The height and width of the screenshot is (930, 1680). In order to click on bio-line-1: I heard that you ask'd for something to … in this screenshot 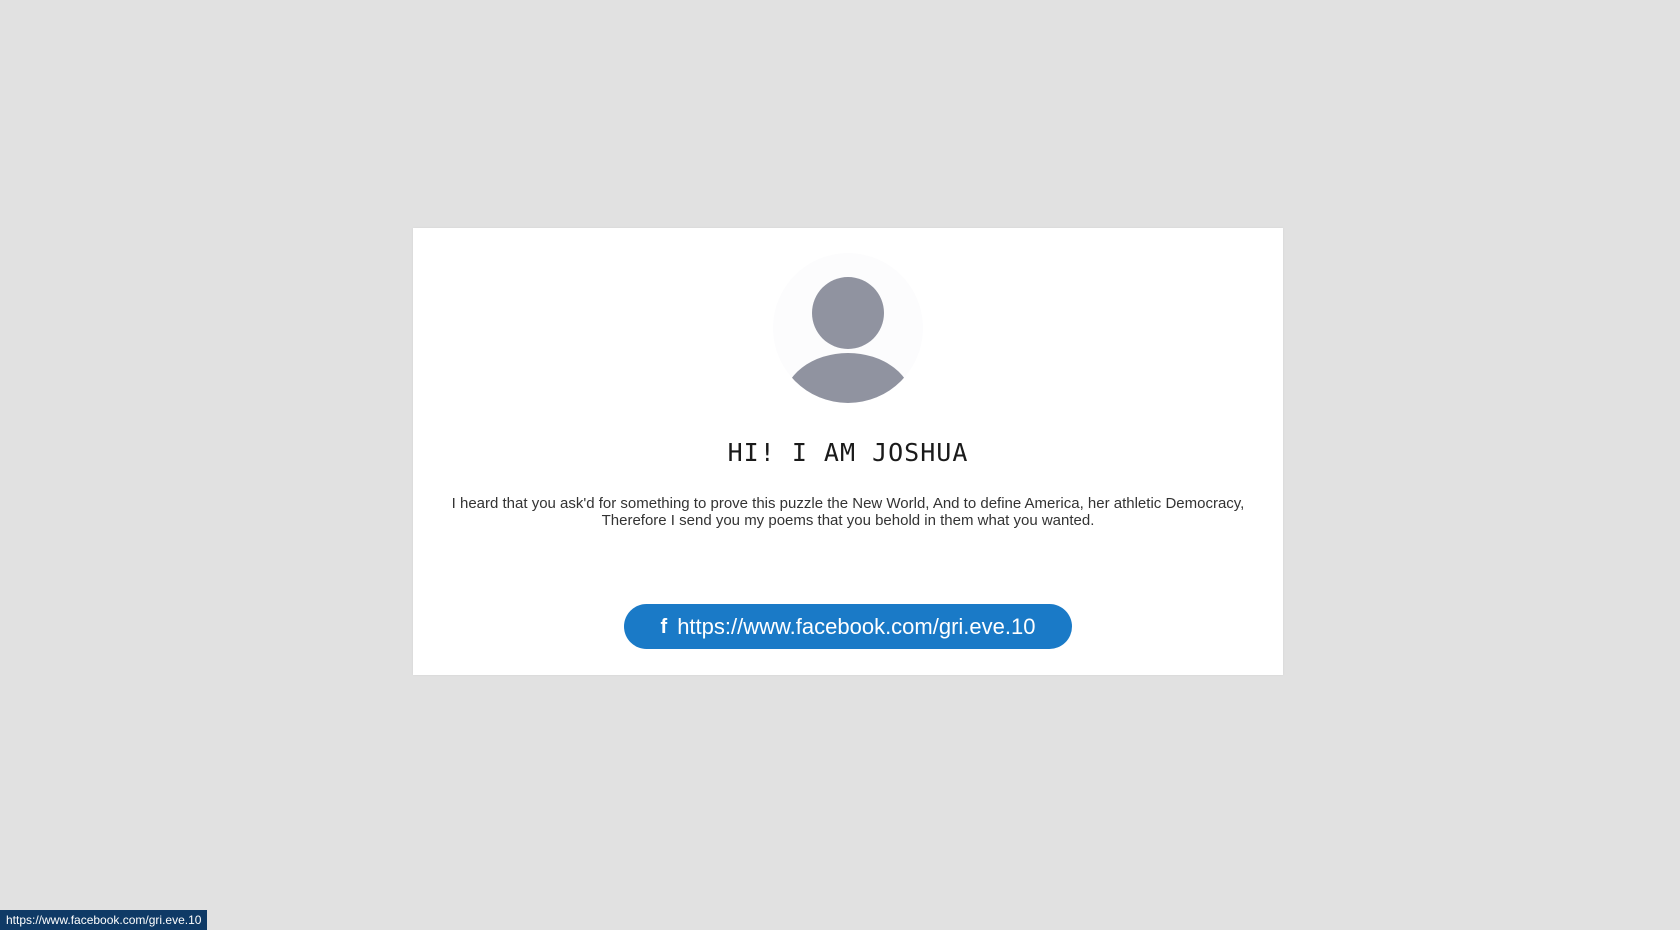, I will do `click(848, 503)`.